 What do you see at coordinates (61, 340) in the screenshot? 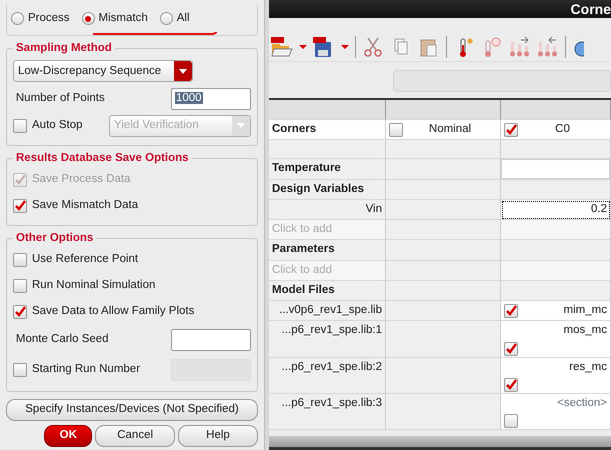
I see `field-label: Monte Carlo Seed` at bounding box center [61, 340].